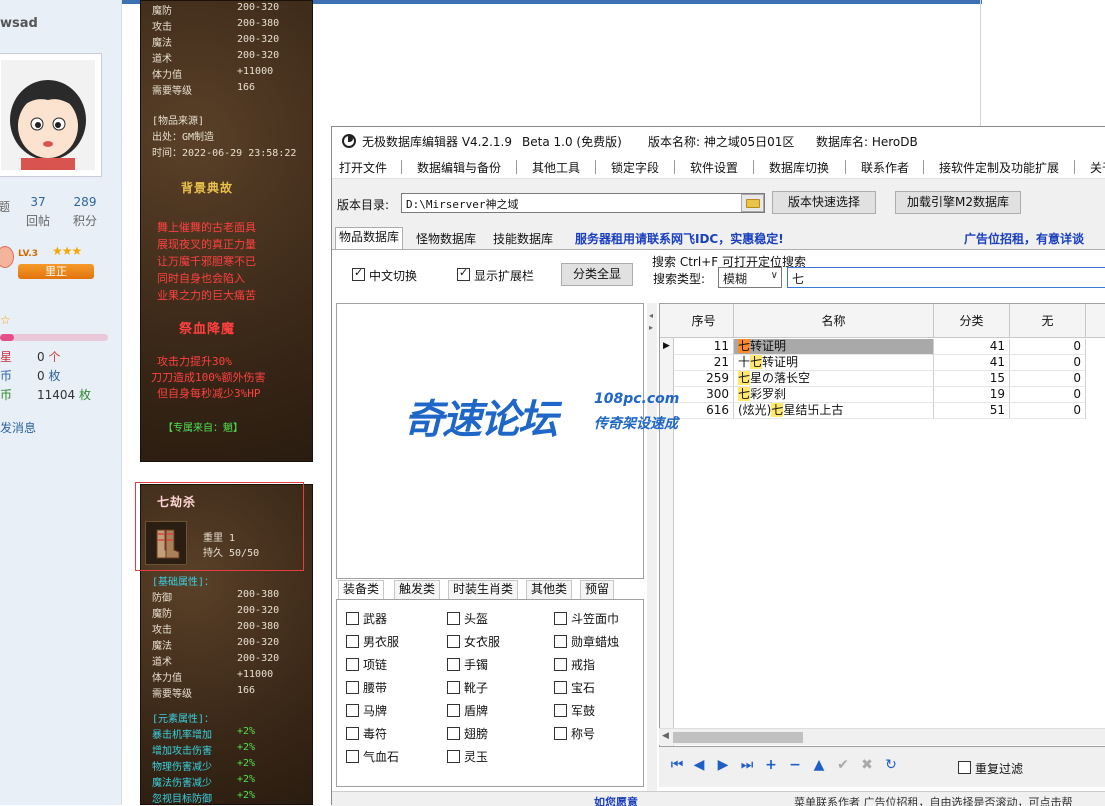 The width and height of the screenshot is (1105, 806). What do you see at coordinates (372, 641) in the screenshot?
I see `category-item: 男衣服` at bounding box center [372, 641].